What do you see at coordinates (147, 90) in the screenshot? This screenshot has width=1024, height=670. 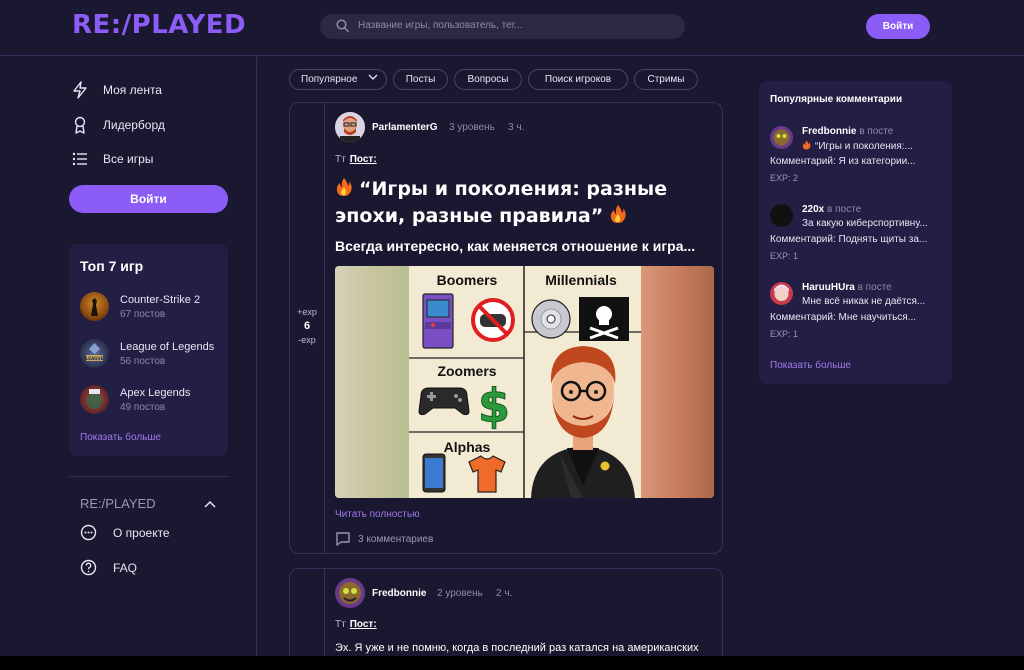 I see `sidebar-item-feed: Моя лента` at bounding box center [147, 90].